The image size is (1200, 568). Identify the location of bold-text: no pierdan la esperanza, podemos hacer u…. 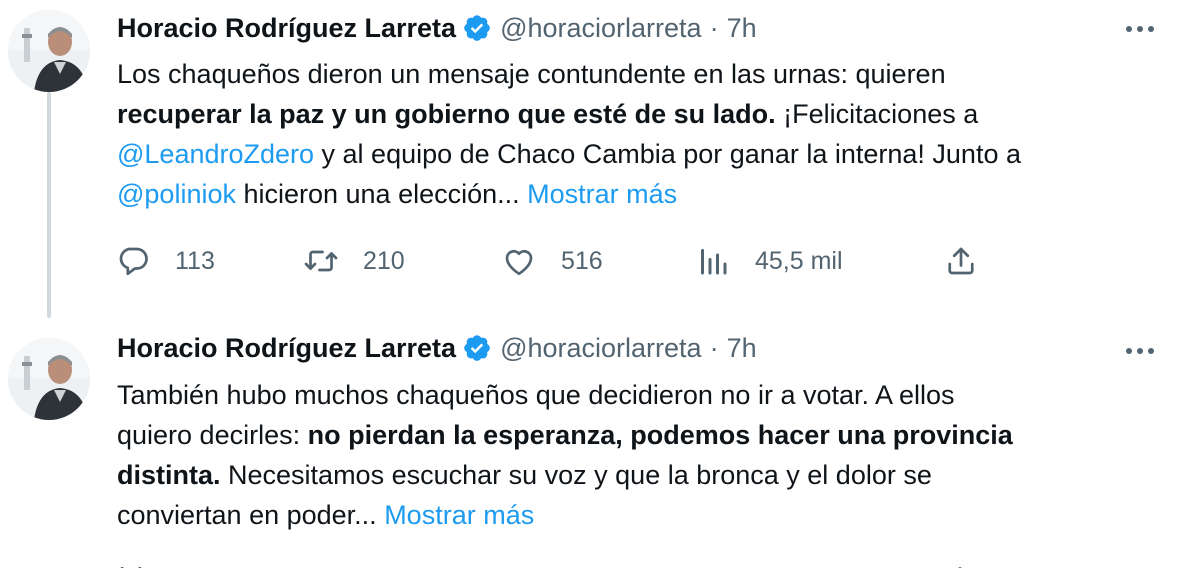
(660, 435).